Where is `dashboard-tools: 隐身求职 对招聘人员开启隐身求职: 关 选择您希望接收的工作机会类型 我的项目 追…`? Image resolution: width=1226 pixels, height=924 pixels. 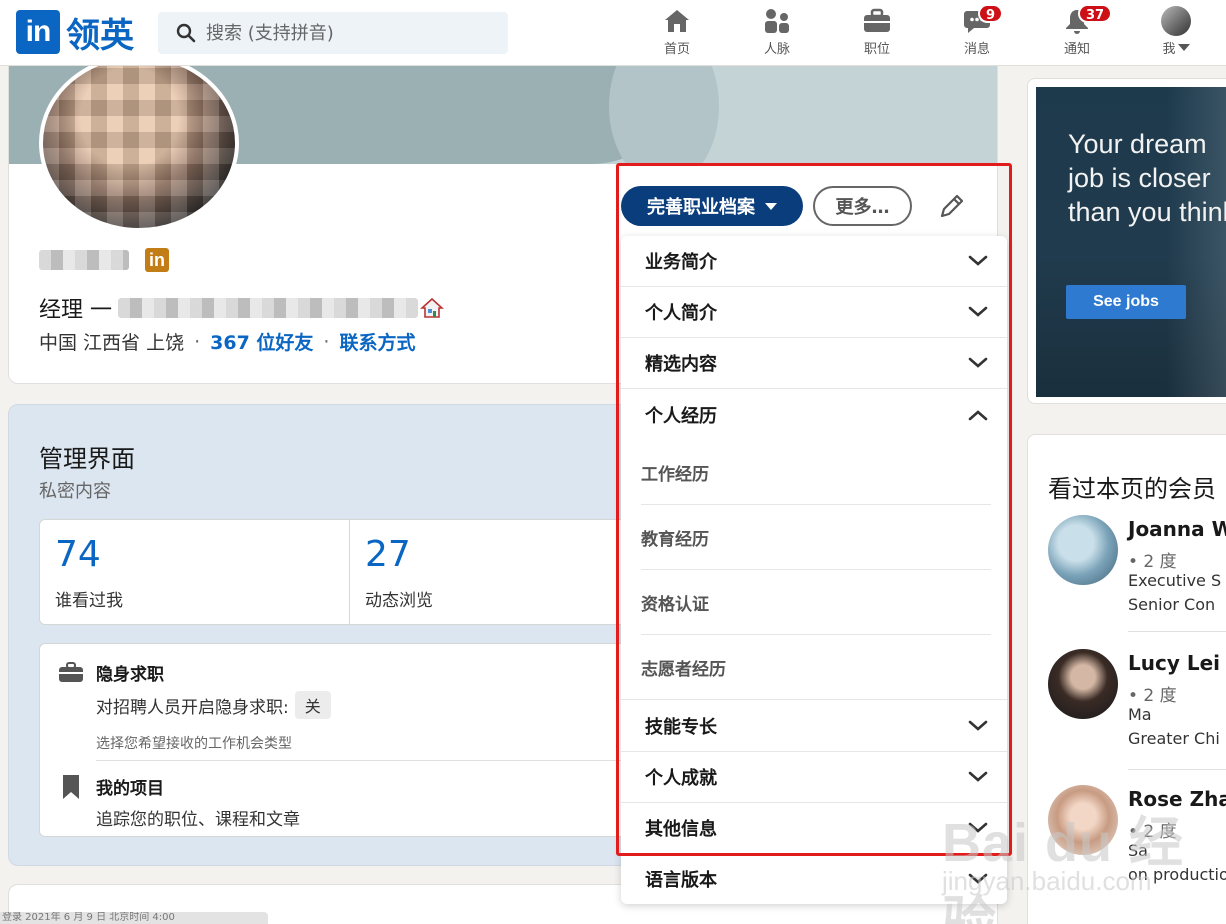
dashboard-tools: 隐身求职 对招聘人员开启隐身求职: 关 选择您希望接收的工作机会类型 我的项目 追… is located at coordinates (339, 740).